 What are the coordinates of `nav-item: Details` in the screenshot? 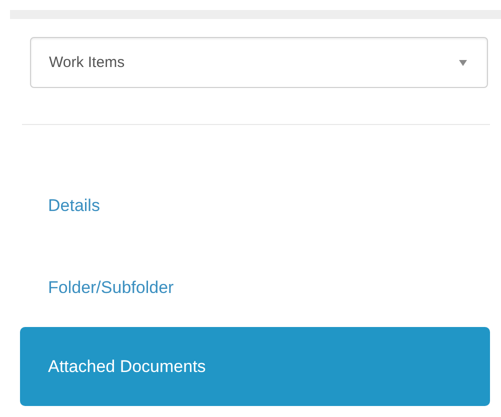 It's located at (255, 206).